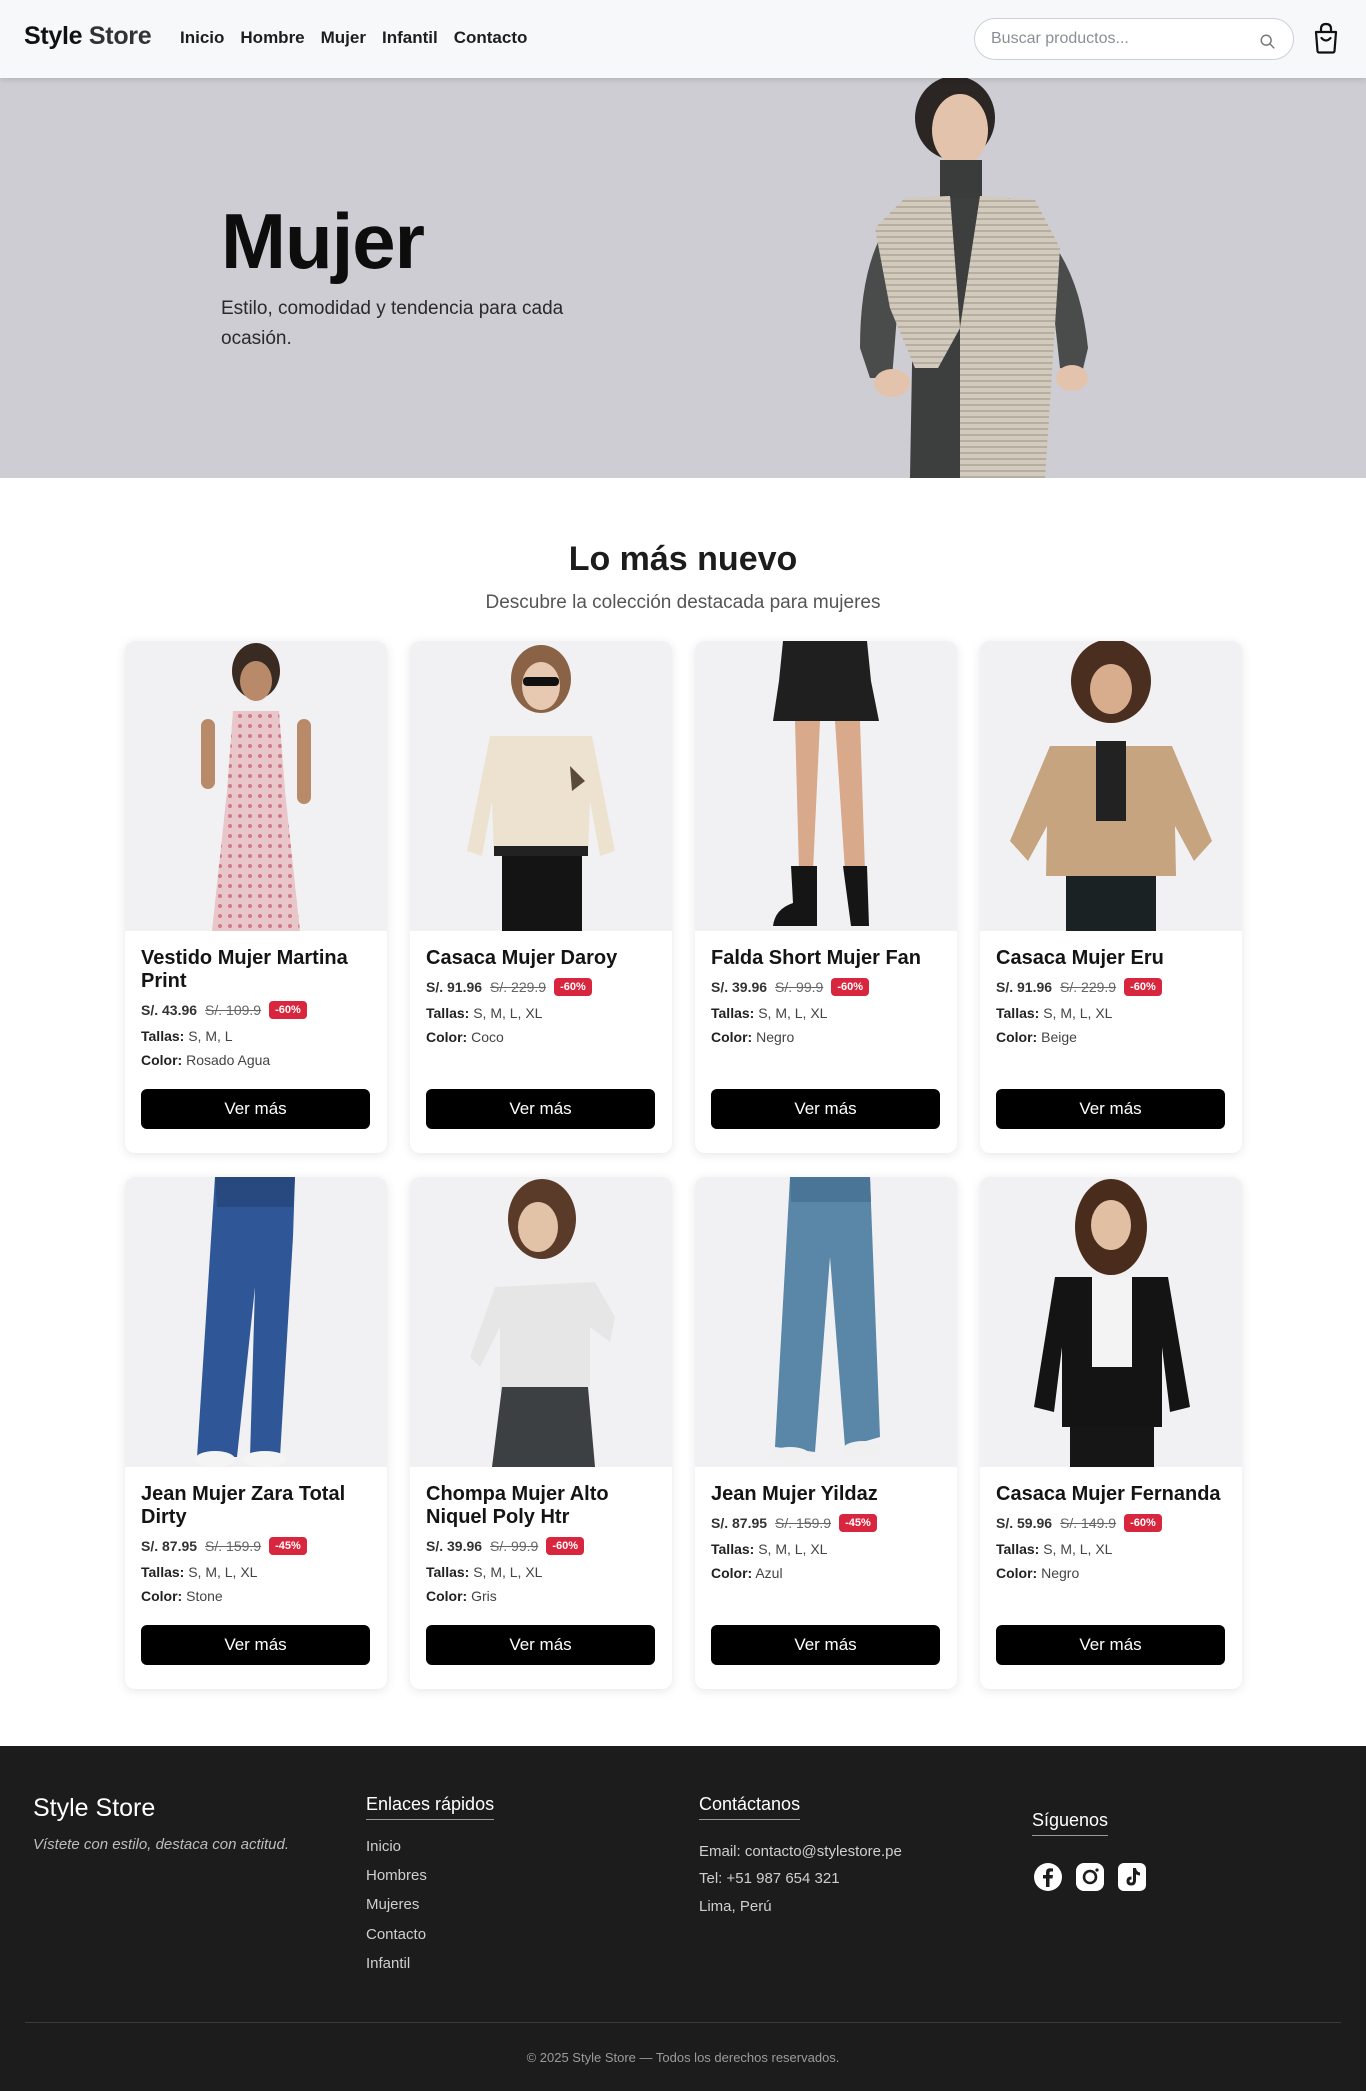 The width and height of the screenshot is (1366, 2091). What do you see at coordinates (388, 1963) in the screenshot?
I see `footer-link-infantil: Infantil` at bounding box center [388, 1963].